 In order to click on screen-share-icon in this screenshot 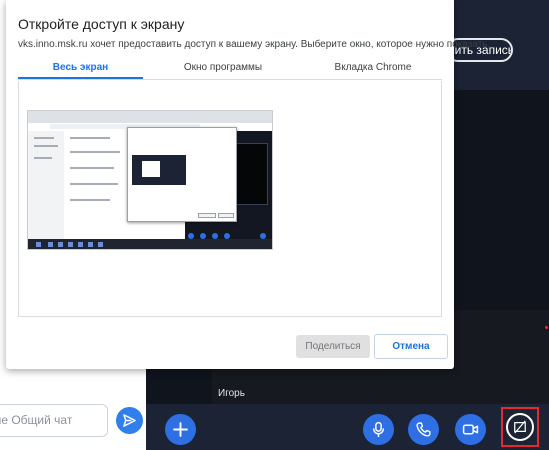, I will do `click(520, 427)`.